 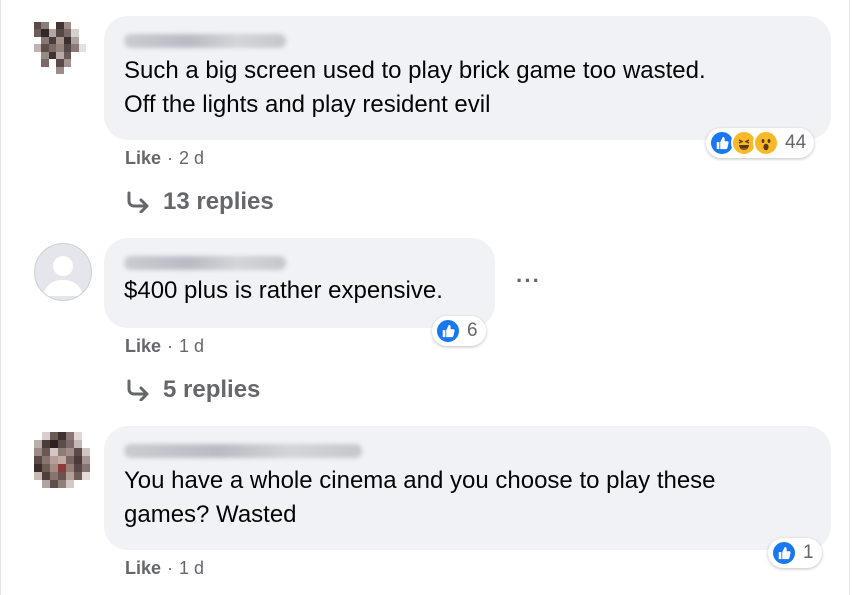 I want to click on reaction-count: 44, so click(x=796, y=142).